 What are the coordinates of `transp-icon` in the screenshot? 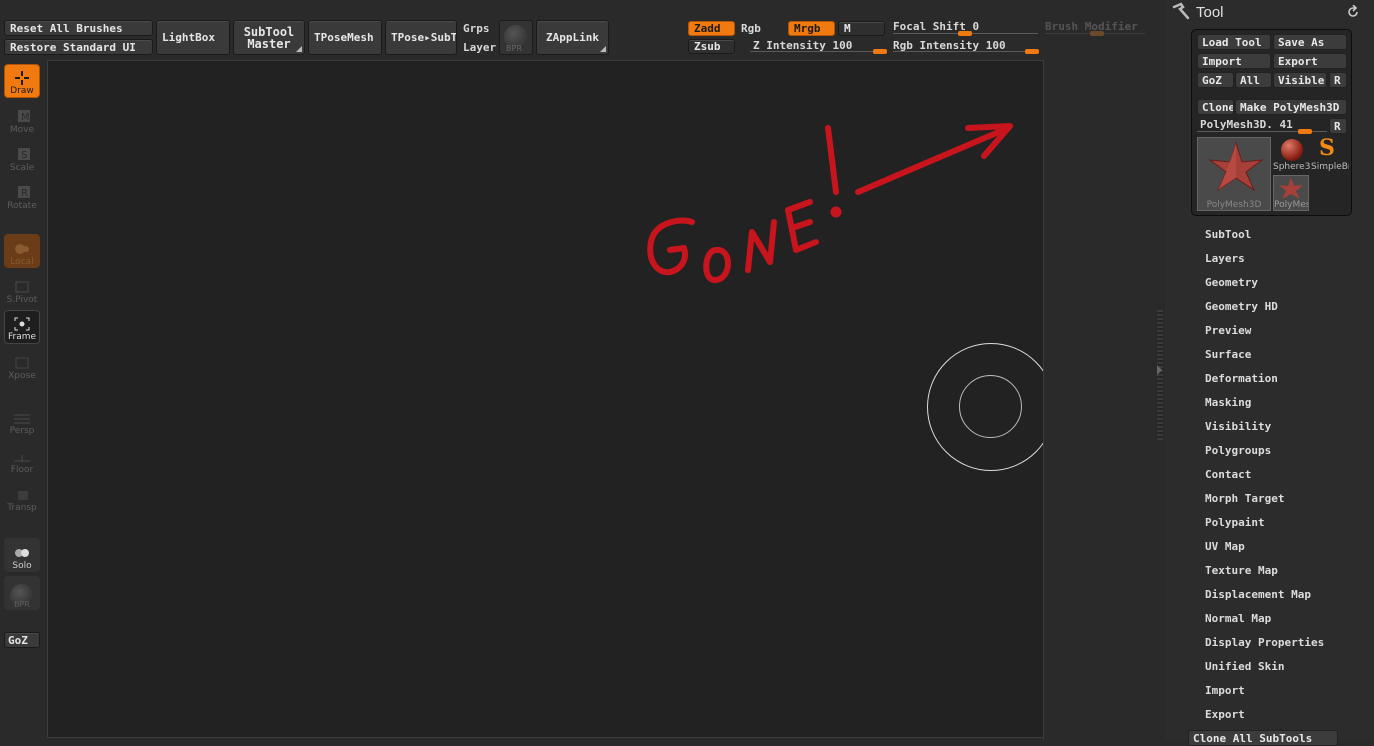 It's located at (23, 495).